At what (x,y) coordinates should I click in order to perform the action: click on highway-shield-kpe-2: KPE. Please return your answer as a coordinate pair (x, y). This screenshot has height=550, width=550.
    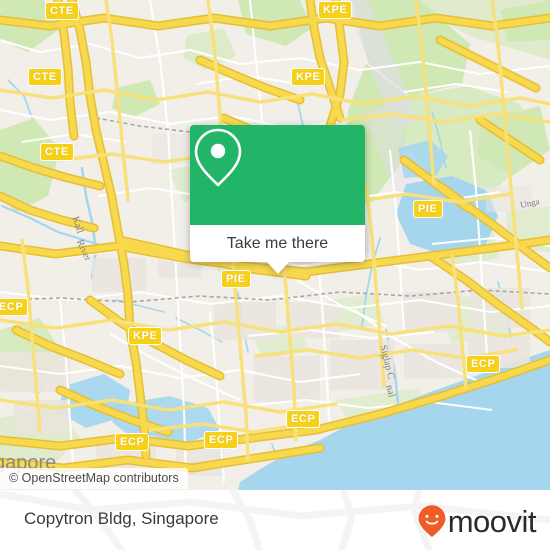
    Looking at the image, I should click on (308, 77).